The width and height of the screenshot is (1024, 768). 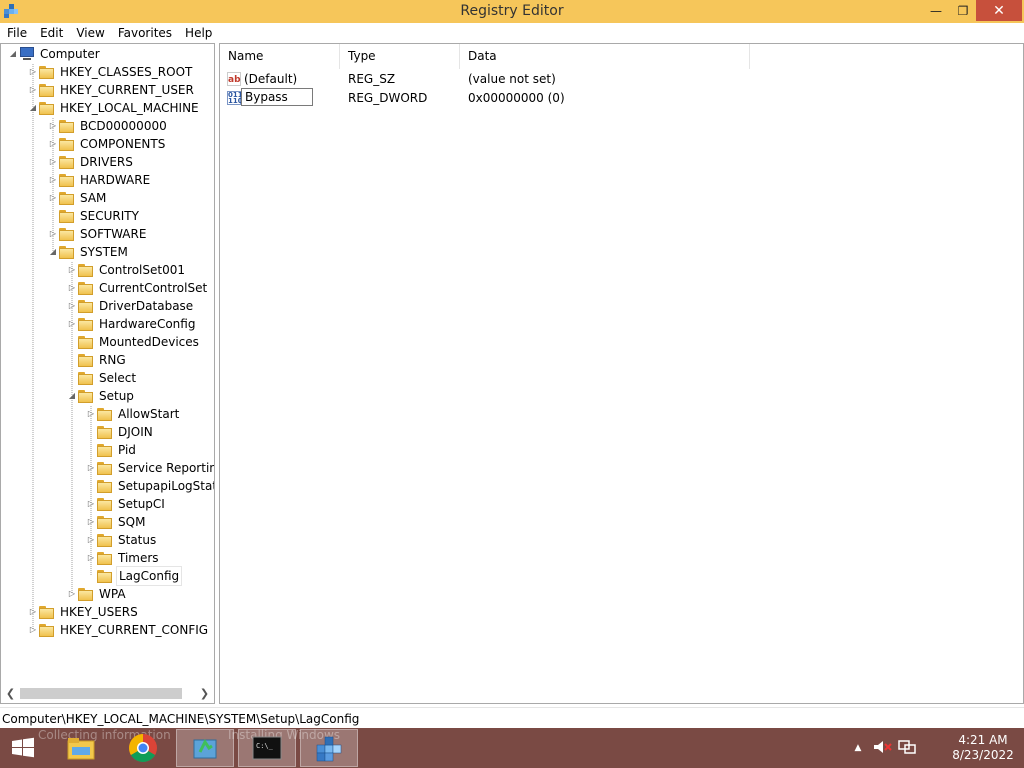 What do you see at coordinates (198, 33) in the screenshot?
I see `menu-help: Help` at bounding box center [198, 33].